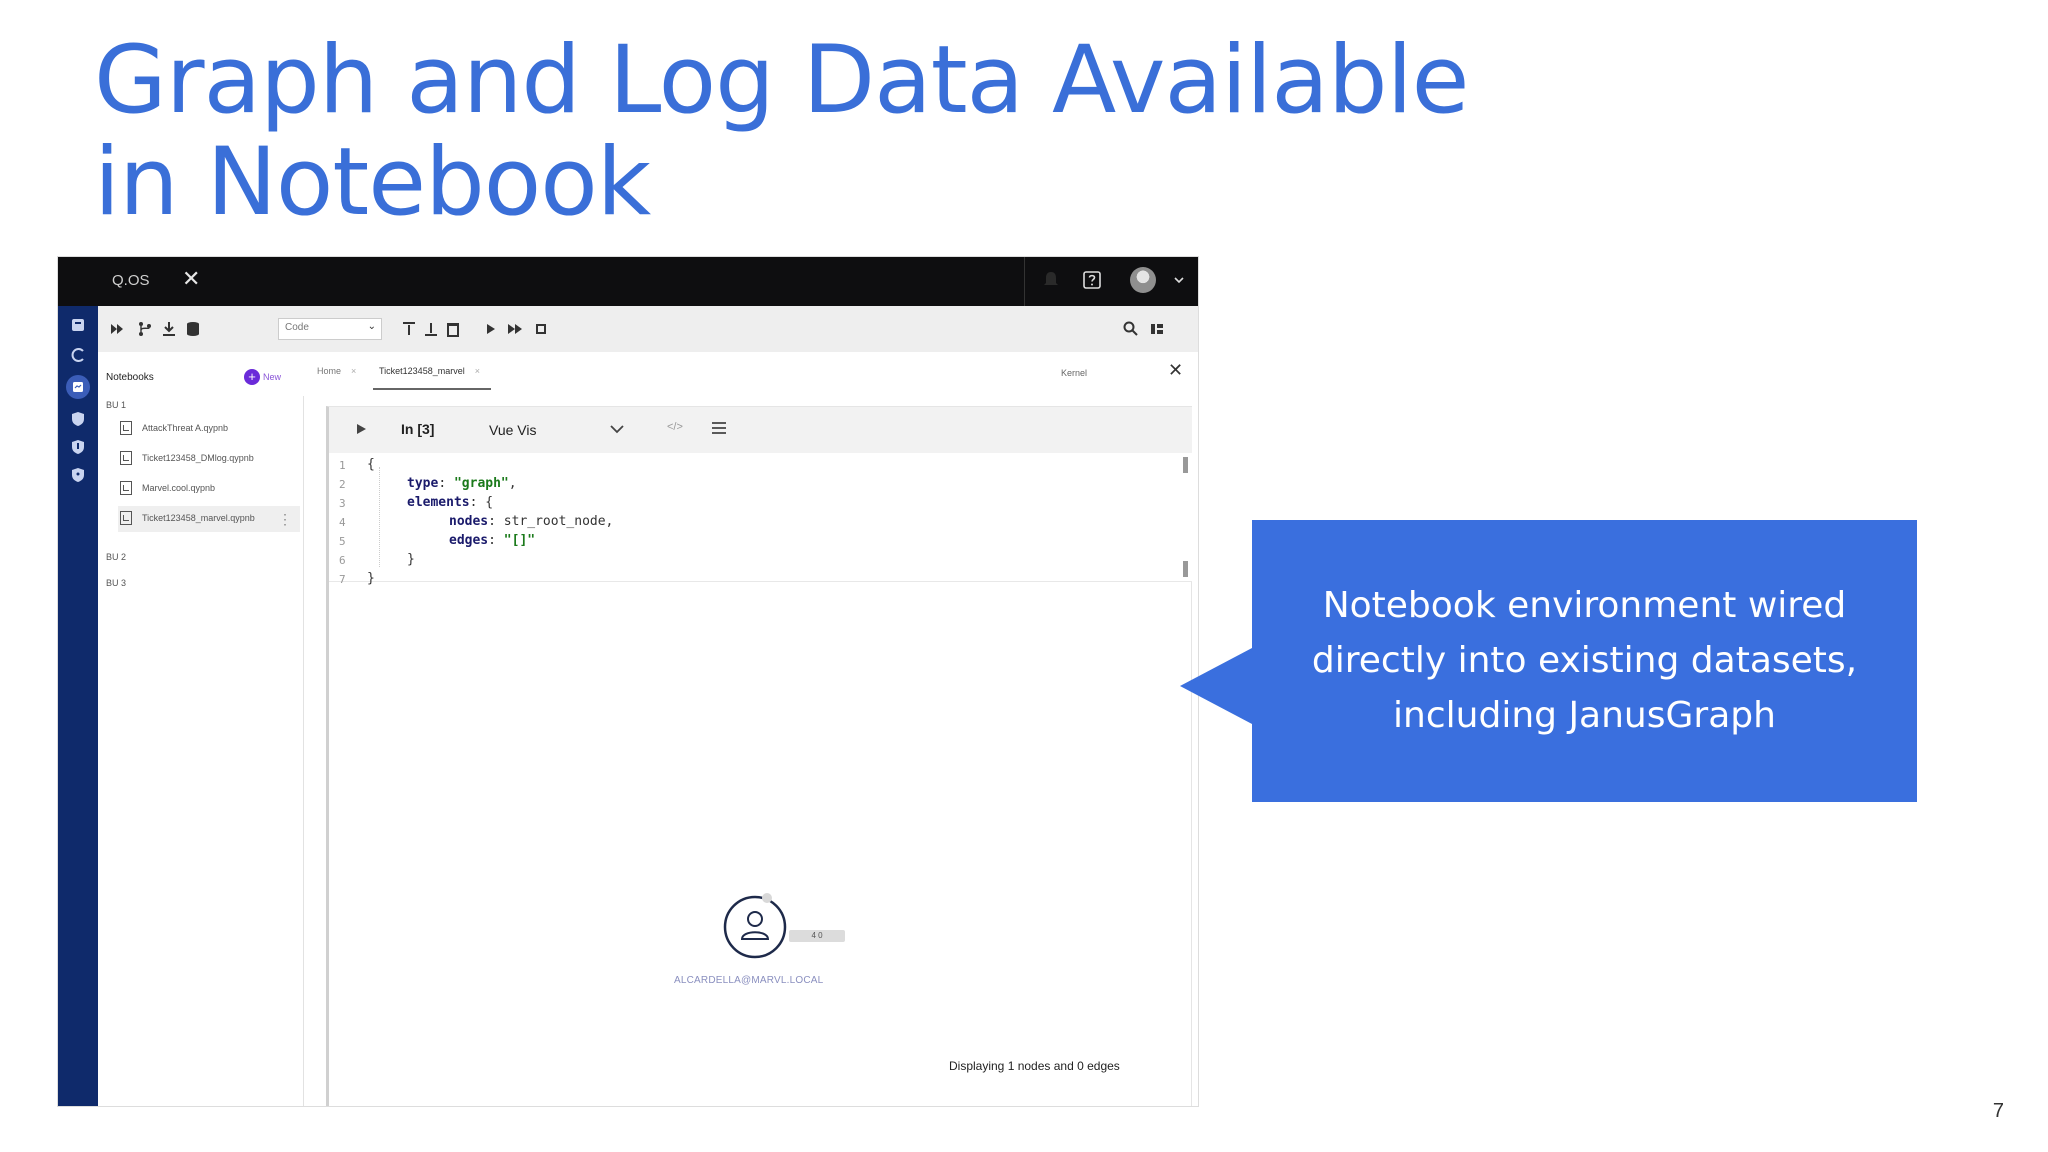 This screenshot has width=2048, height=1152. What do you see at coordinates (760, 430) in the screenshot?
I see `cell-header: In [3] Vue Vis </>` at bounding box center [760, 430].